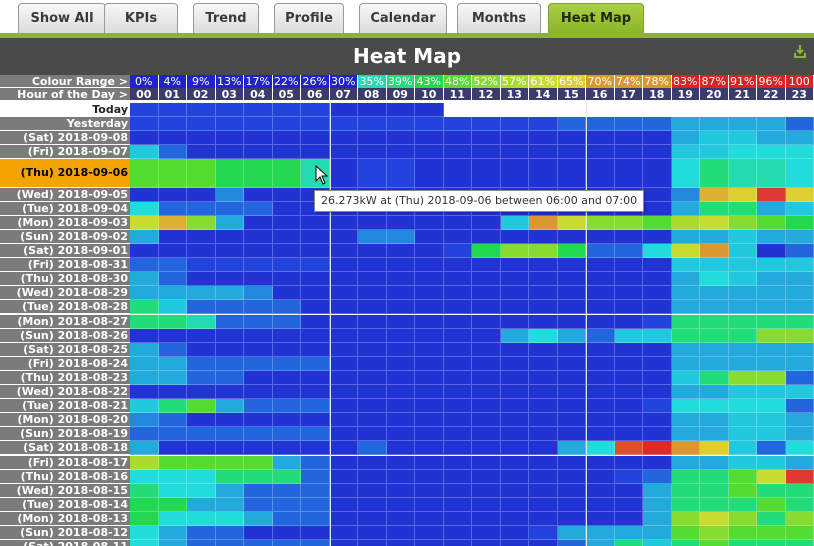 The height and width of the screenshot is (546, 814). Describe the element at coordinates (403, 18) in the screenshot. I see `tab-calendar: Calendar` at that location.